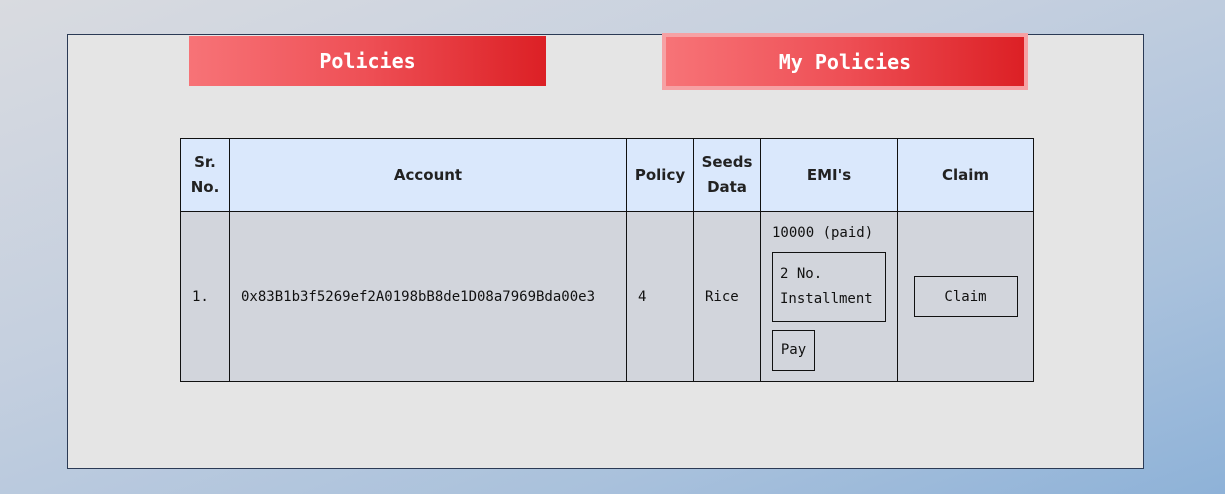 This screenshot has height=494, width=1225. Describe the element at coordinates (660, 296) in the screenshot. I see `cell-policy-id: 4` at that location.